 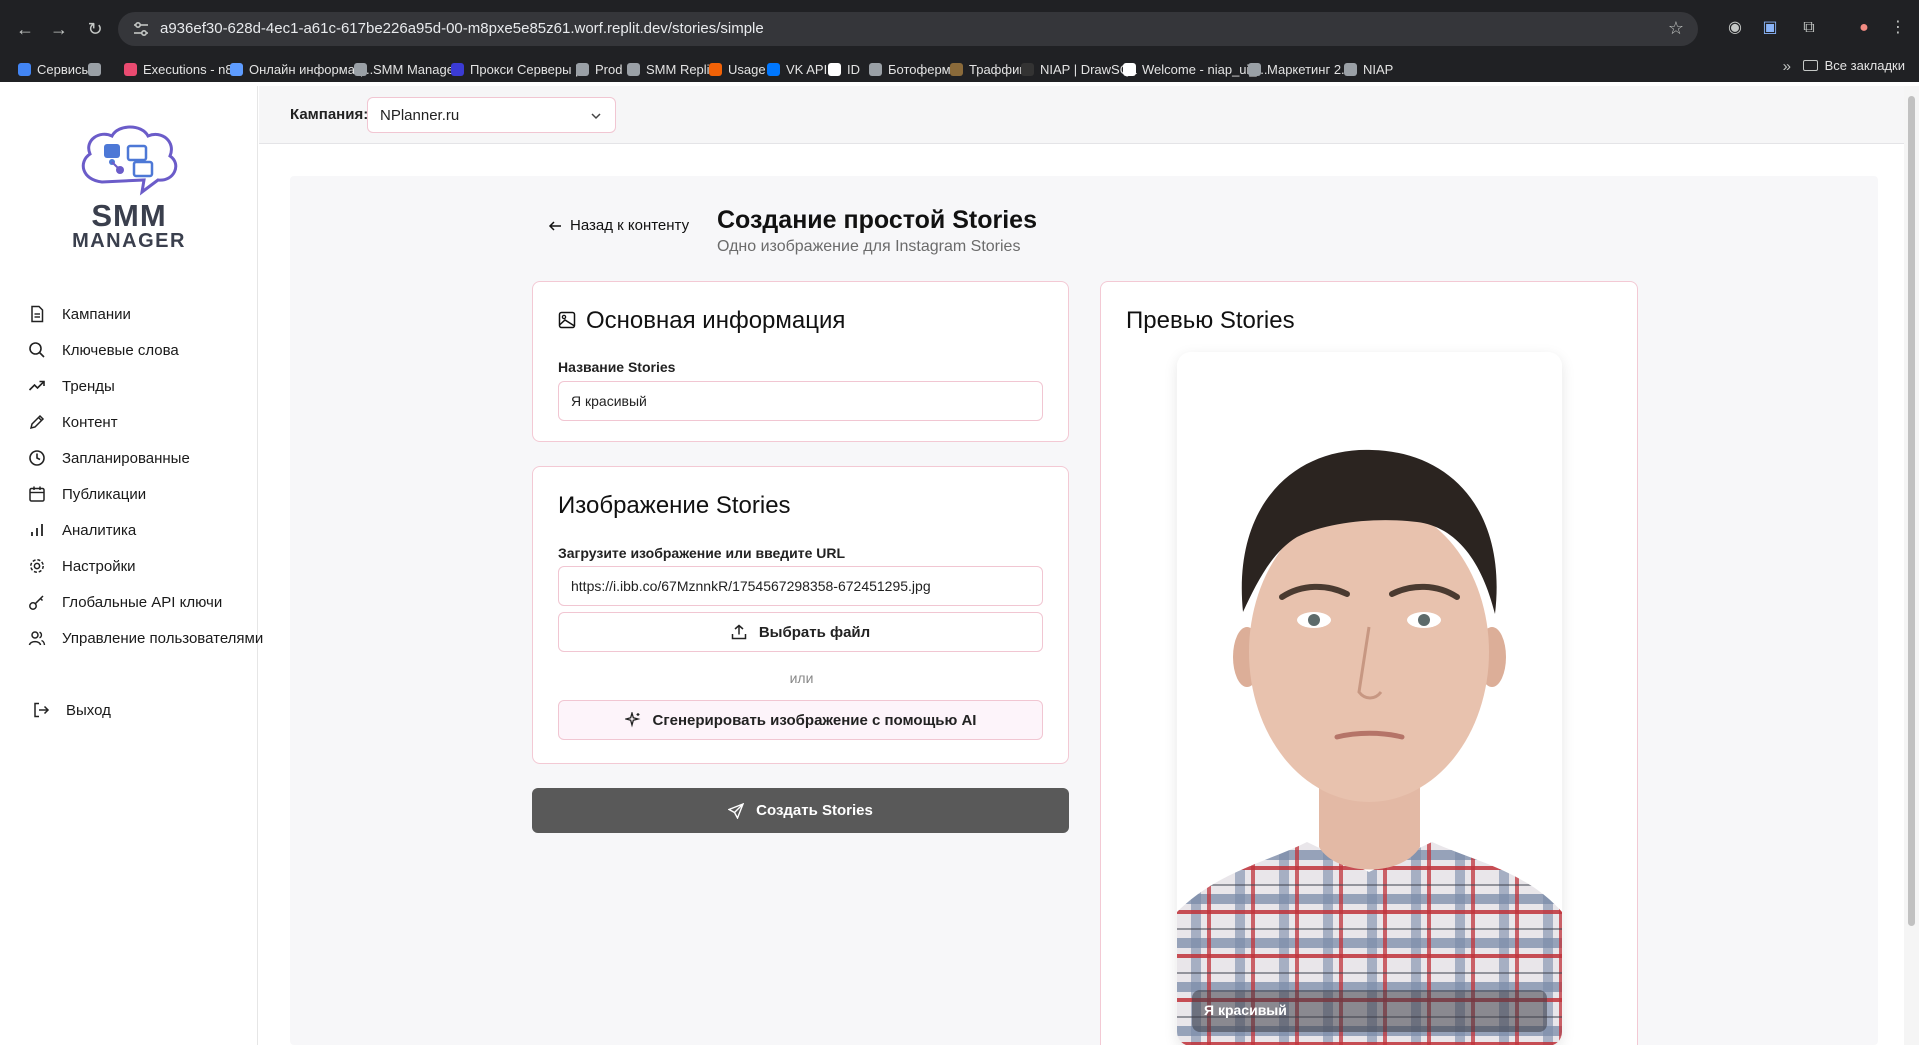 I want to click on arrow-left-icon, so click(x=554, y=225).